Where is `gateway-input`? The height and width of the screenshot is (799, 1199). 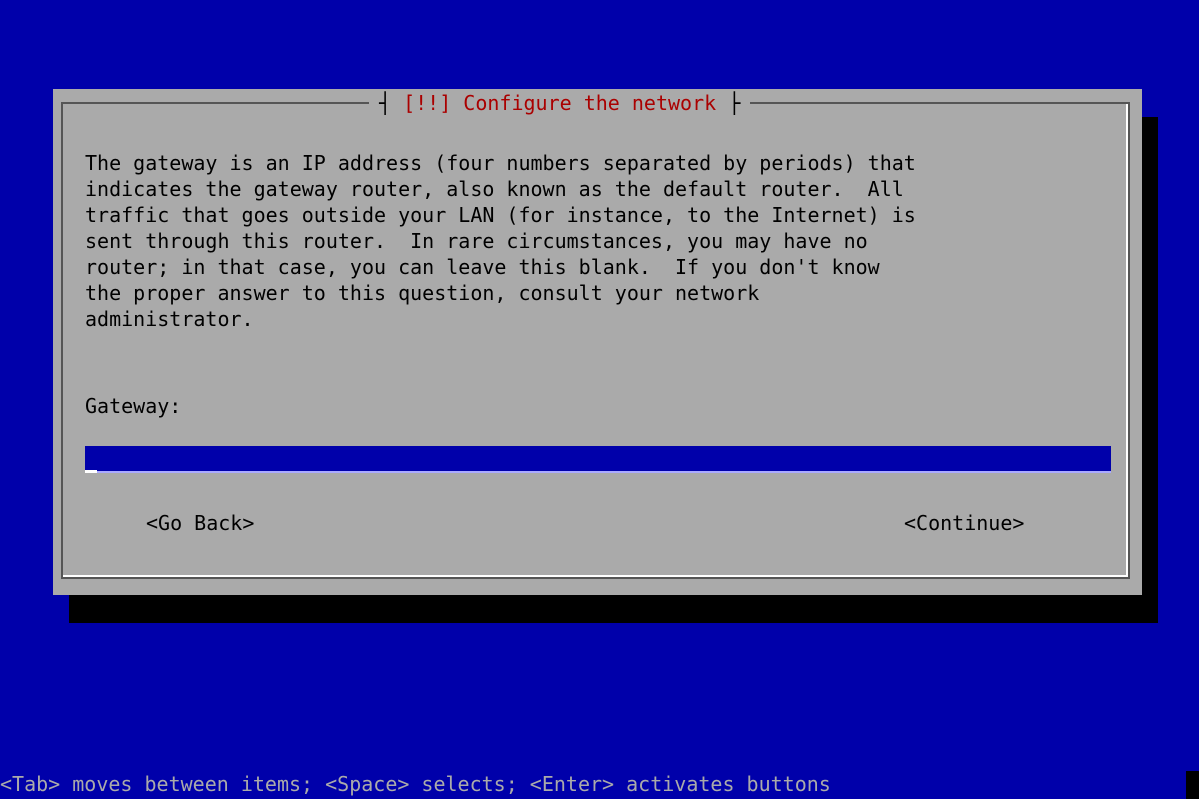
gateway-input is located at coordinates (598, 459).